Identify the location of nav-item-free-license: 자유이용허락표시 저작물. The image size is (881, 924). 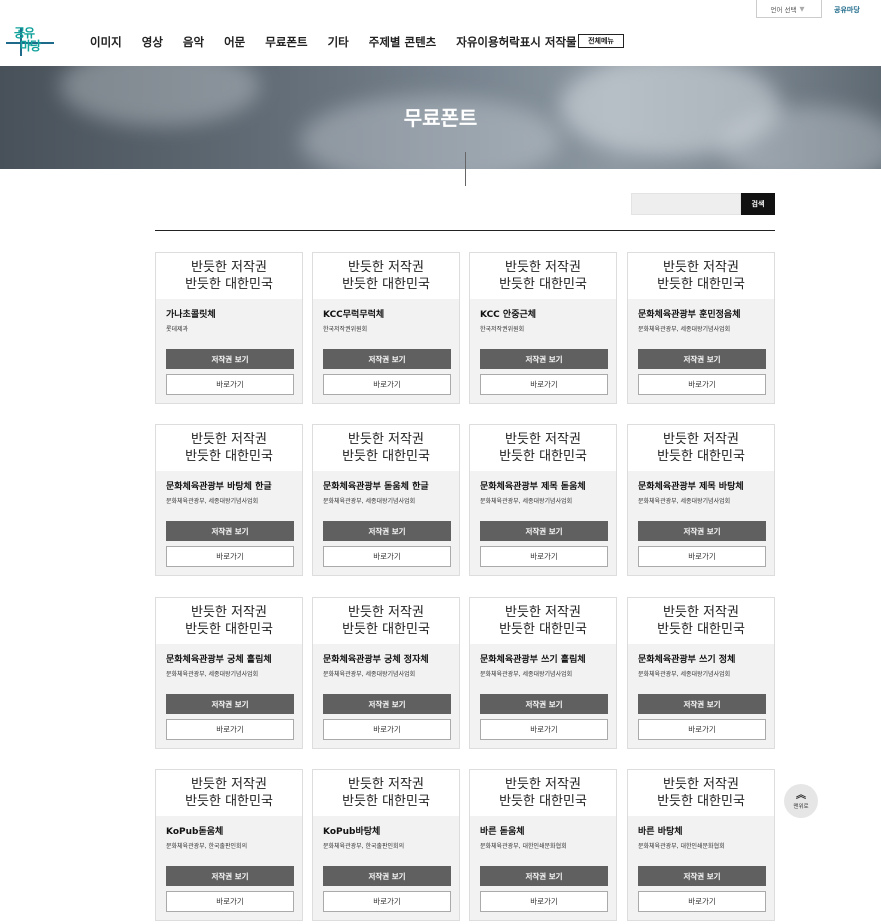
(516, 42).